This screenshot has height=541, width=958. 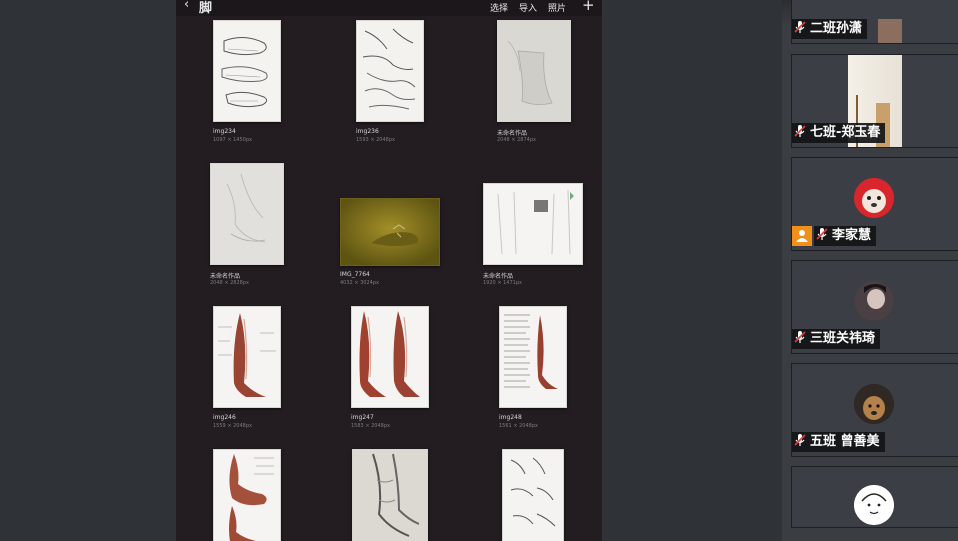 I want to click on file-dimensions: 4032 × 3024px, so click(x=359, y=283).